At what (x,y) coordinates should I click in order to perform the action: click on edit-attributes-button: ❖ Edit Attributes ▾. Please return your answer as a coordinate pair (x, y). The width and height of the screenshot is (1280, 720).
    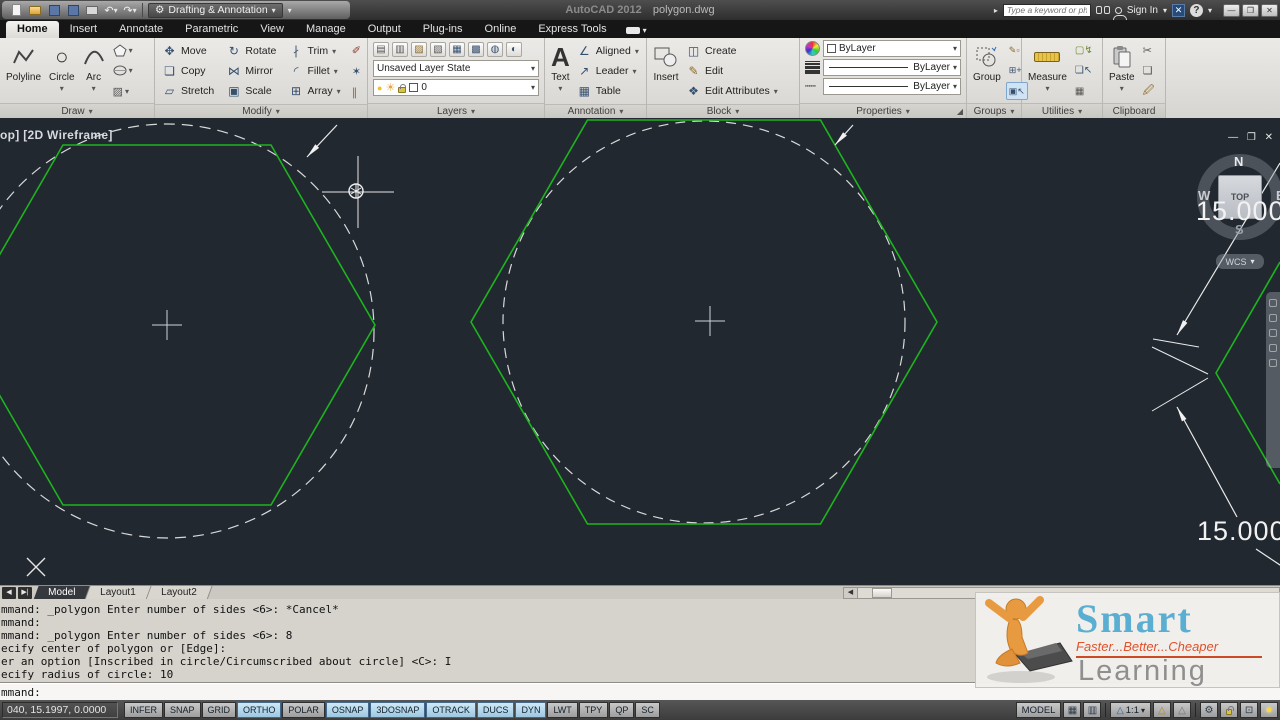
    Looking at the image, I should click on (740, 91).